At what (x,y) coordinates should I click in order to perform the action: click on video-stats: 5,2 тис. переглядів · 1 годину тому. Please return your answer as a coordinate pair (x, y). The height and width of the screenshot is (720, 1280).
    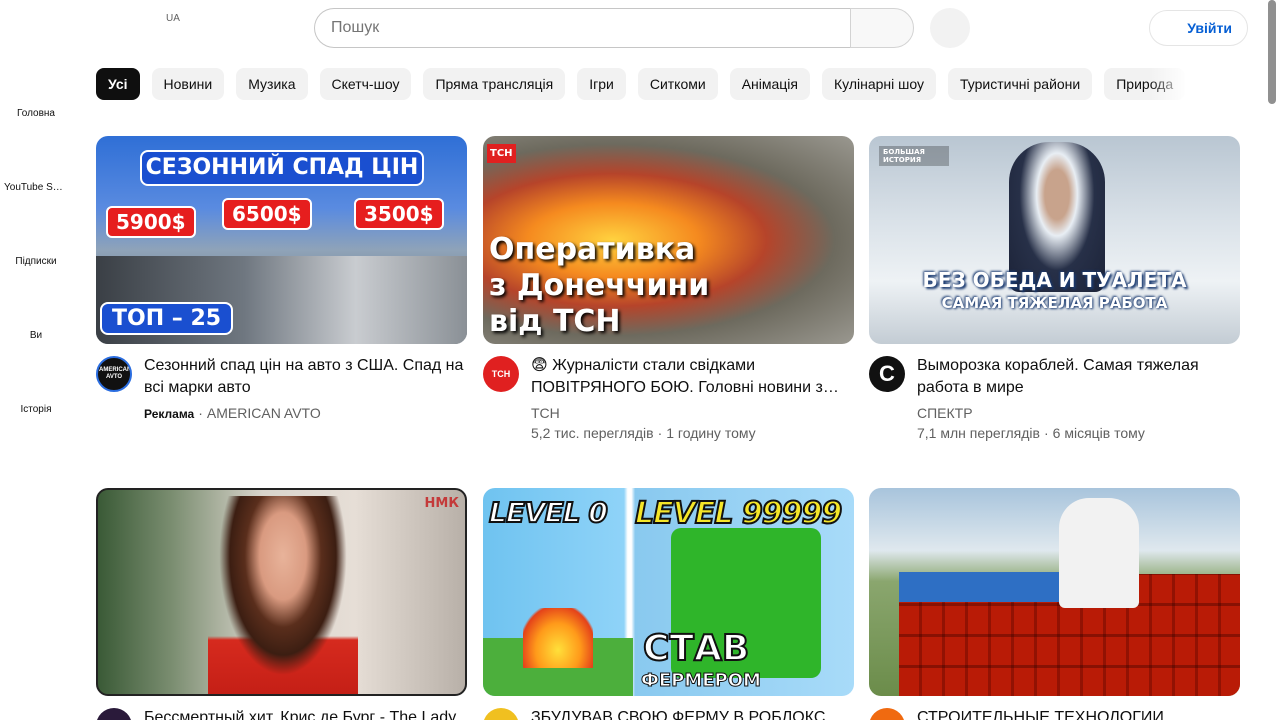
    Looking at the image, I should click on (643, 433).